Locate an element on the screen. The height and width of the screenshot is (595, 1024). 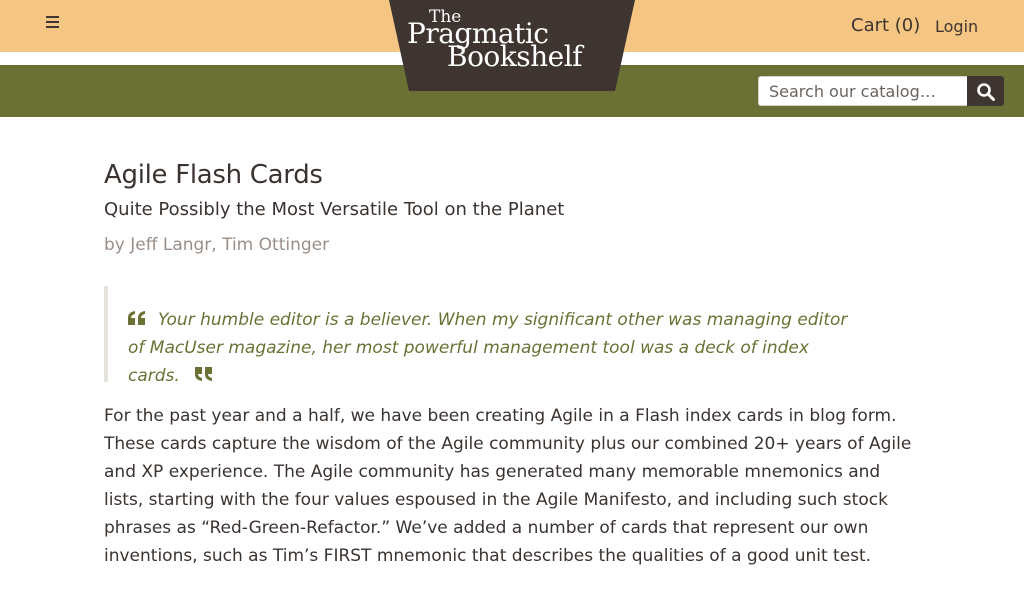
page-title: Agile Flash Cards is located at coordinates (213, 175).